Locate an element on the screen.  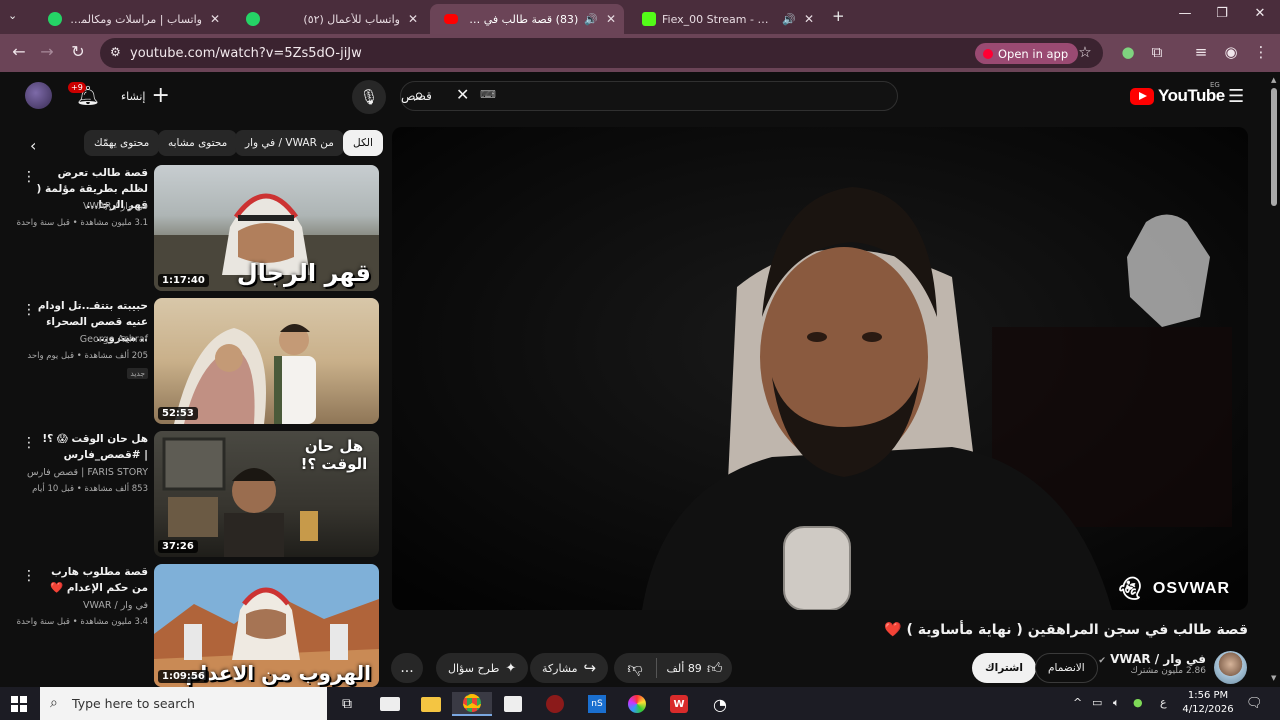
red-app-icon is located at coordinates (555, 704).